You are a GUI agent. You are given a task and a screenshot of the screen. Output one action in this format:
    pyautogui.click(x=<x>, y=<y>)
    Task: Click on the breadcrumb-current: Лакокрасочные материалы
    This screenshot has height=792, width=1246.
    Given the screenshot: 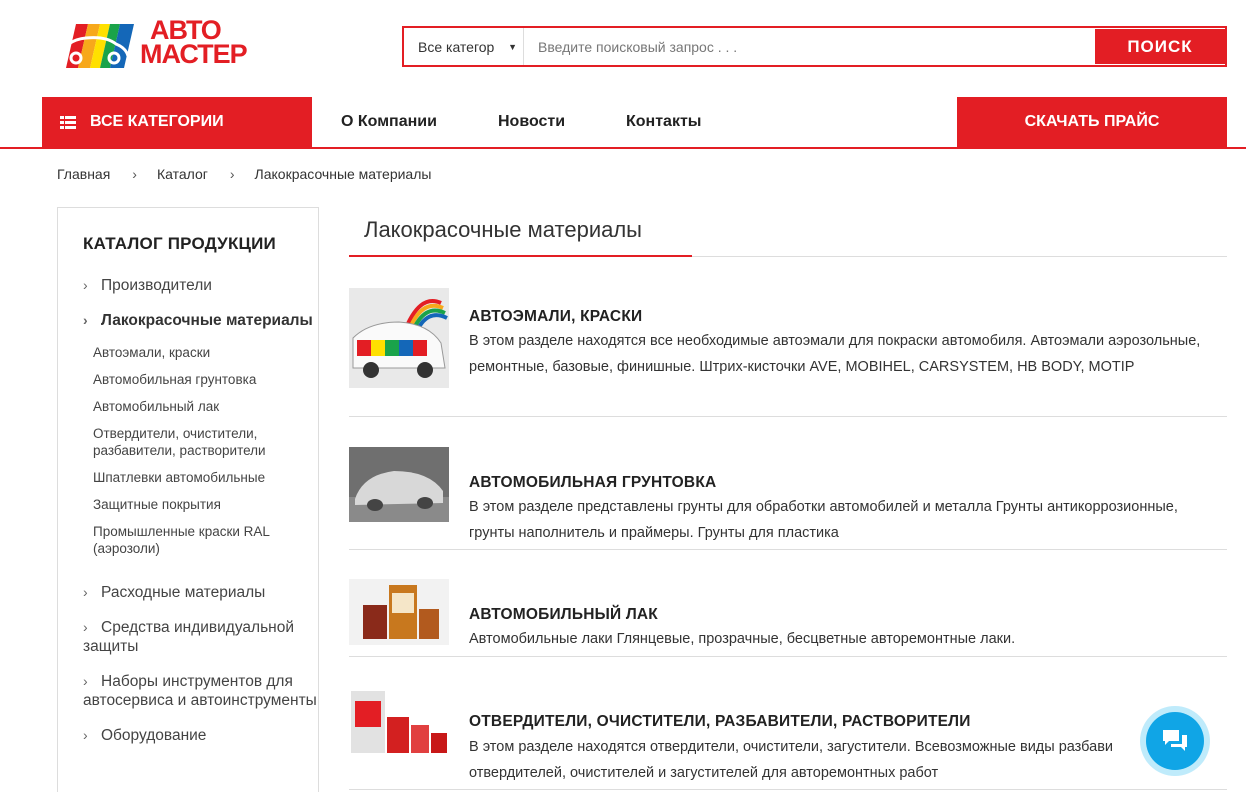 What is the action you would take?
    pyautogui.click(x=343, y=174)
    